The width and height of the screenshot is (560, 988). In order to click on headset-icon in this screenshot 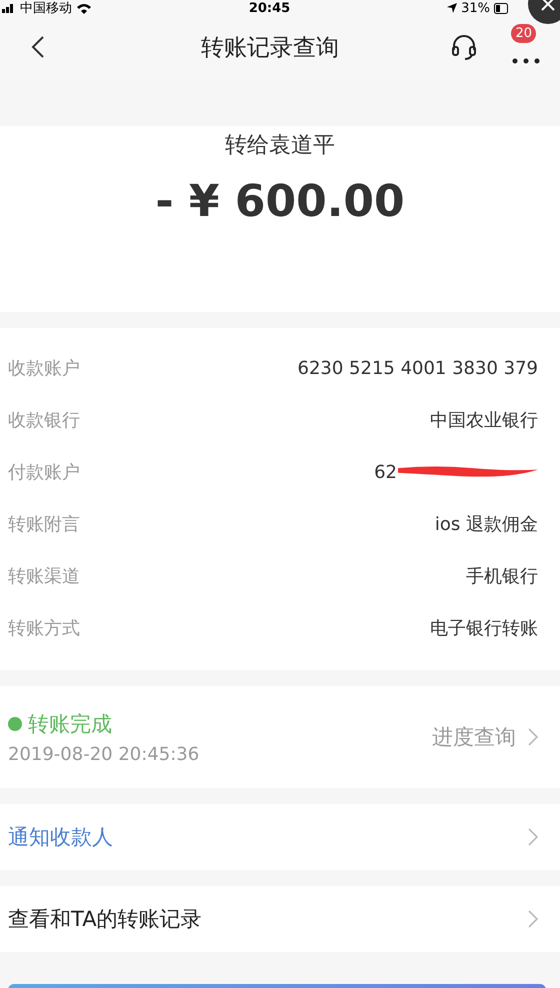, I will do `click(464, 47)`.